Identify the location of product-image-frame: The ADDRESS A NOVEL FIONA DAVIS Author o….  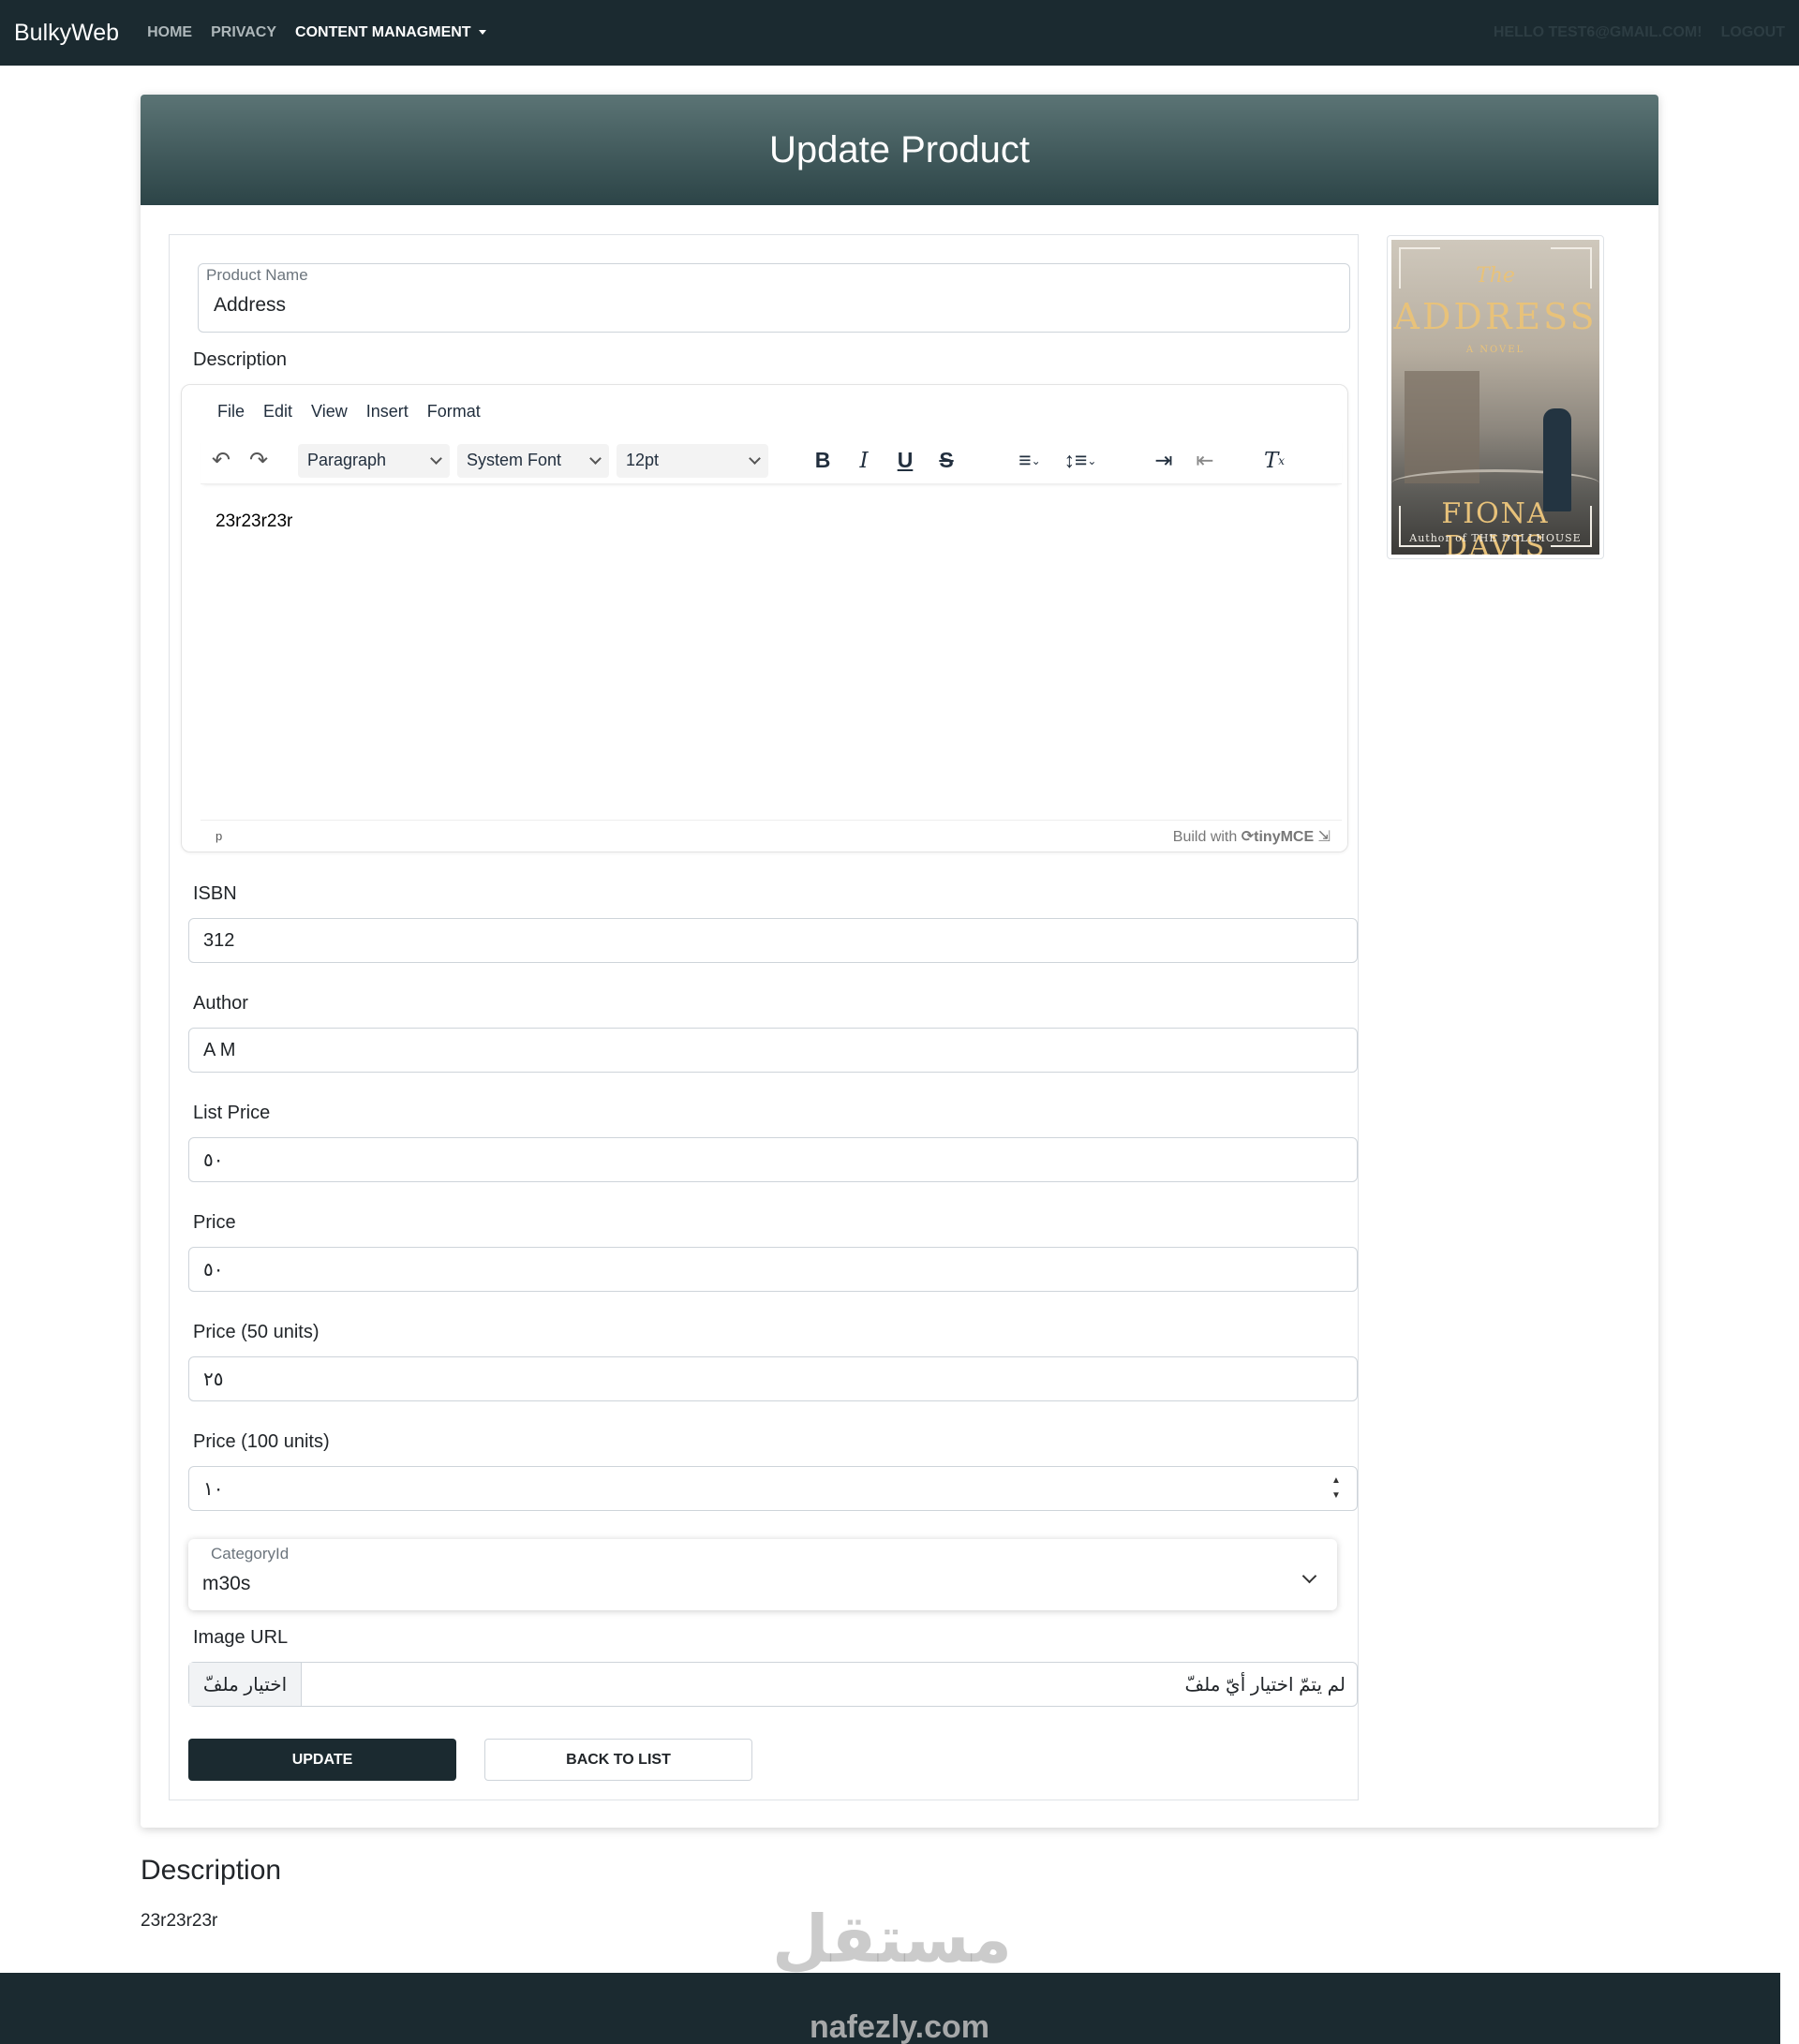
(1495, 397).